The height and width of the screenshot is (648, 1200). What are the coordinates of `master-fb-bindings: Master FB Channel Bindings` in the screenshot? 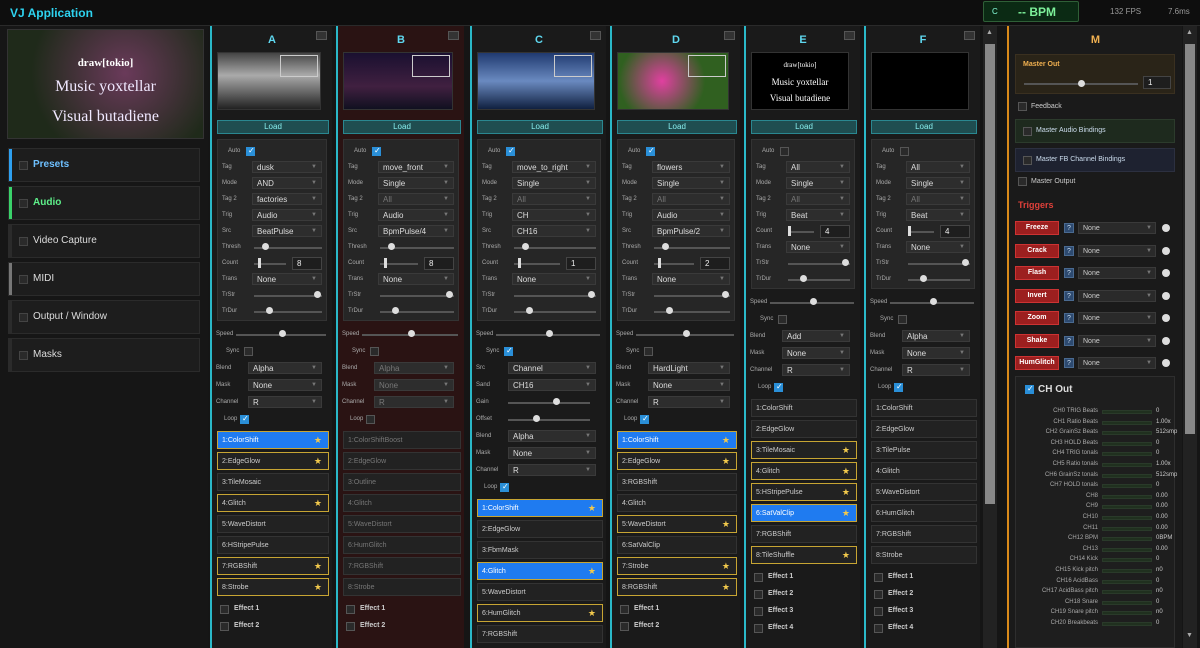 It's located at (1095, 160).